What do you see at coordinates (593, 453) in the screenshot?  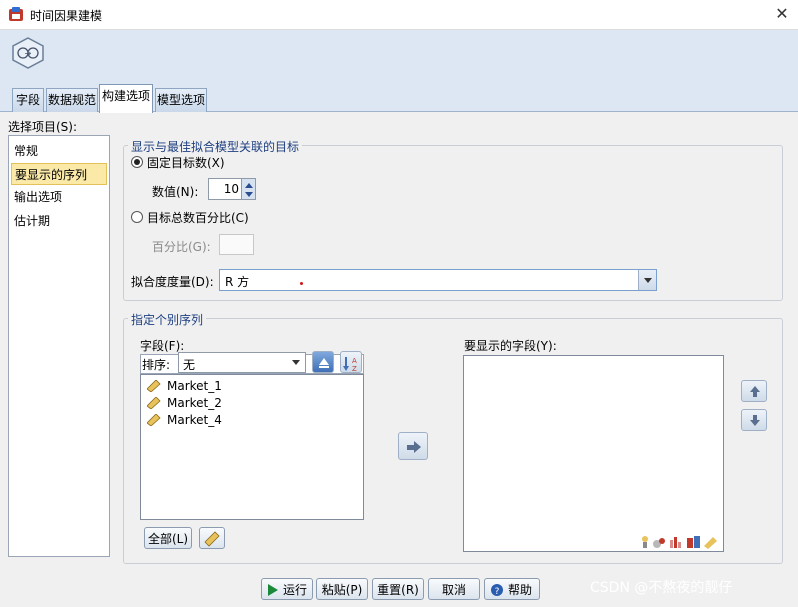 I see `display-fields-list` at bounding box center [593, 453].